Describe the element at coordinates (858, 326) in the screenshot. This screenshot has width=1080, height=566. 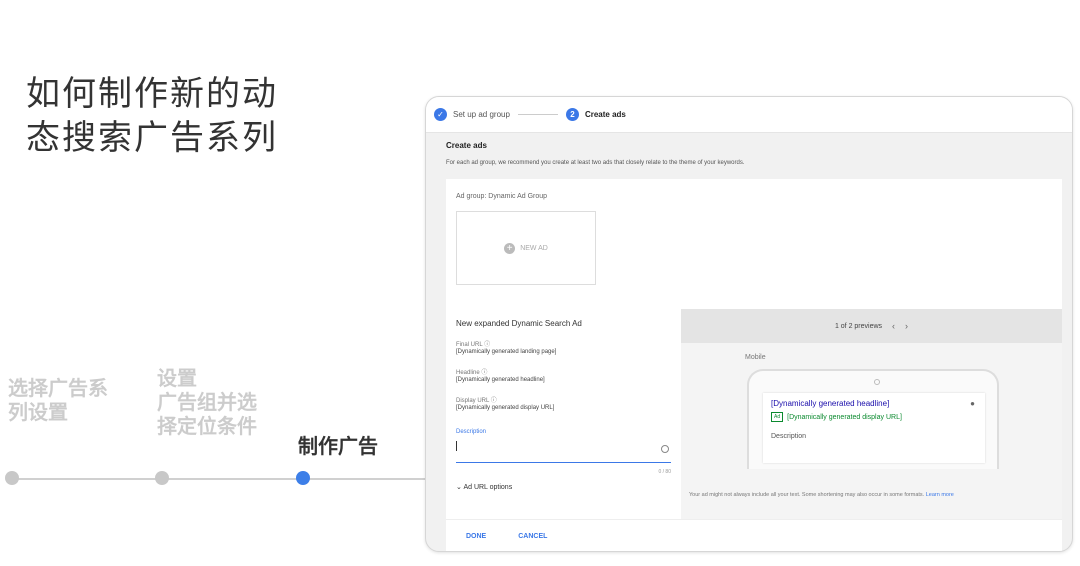
I see `preview-count: 1 of 2 previews` at that location.